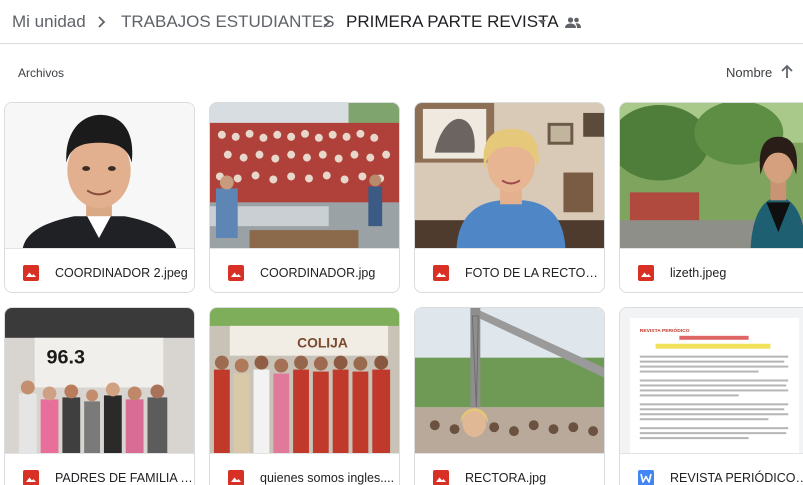 The image size is (803, 485). What do you see at coordinates (698, 273) in the screenshot?
I see `file-name: lizeth.jpeg` at bounding box center [698, 273].